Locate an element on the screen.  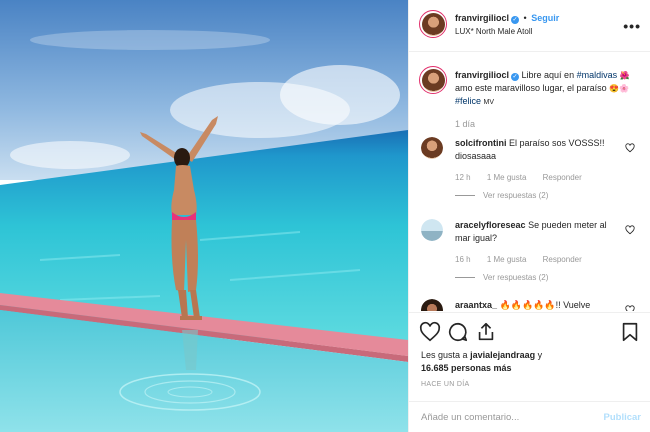
caption-text: Libre aquí en is located at coordinates (548, 75).